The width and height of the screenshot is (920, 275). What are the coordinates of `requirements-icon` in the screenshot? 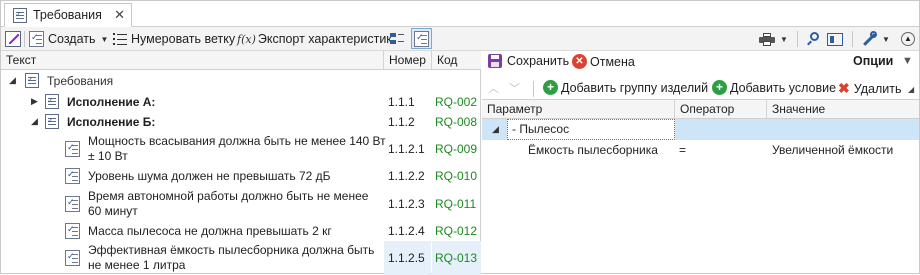 It's located at (20, 15).